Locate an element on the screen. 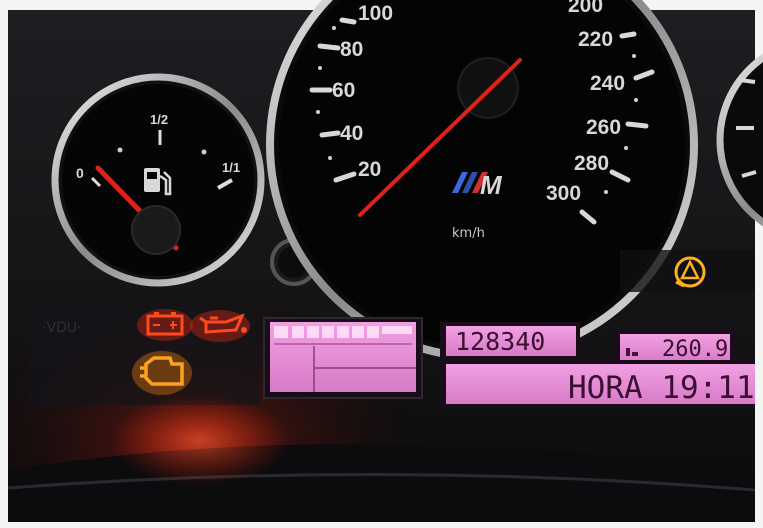 The image size is (763, 528). speed-label-240: 240 is located at coordinates (607, 83).